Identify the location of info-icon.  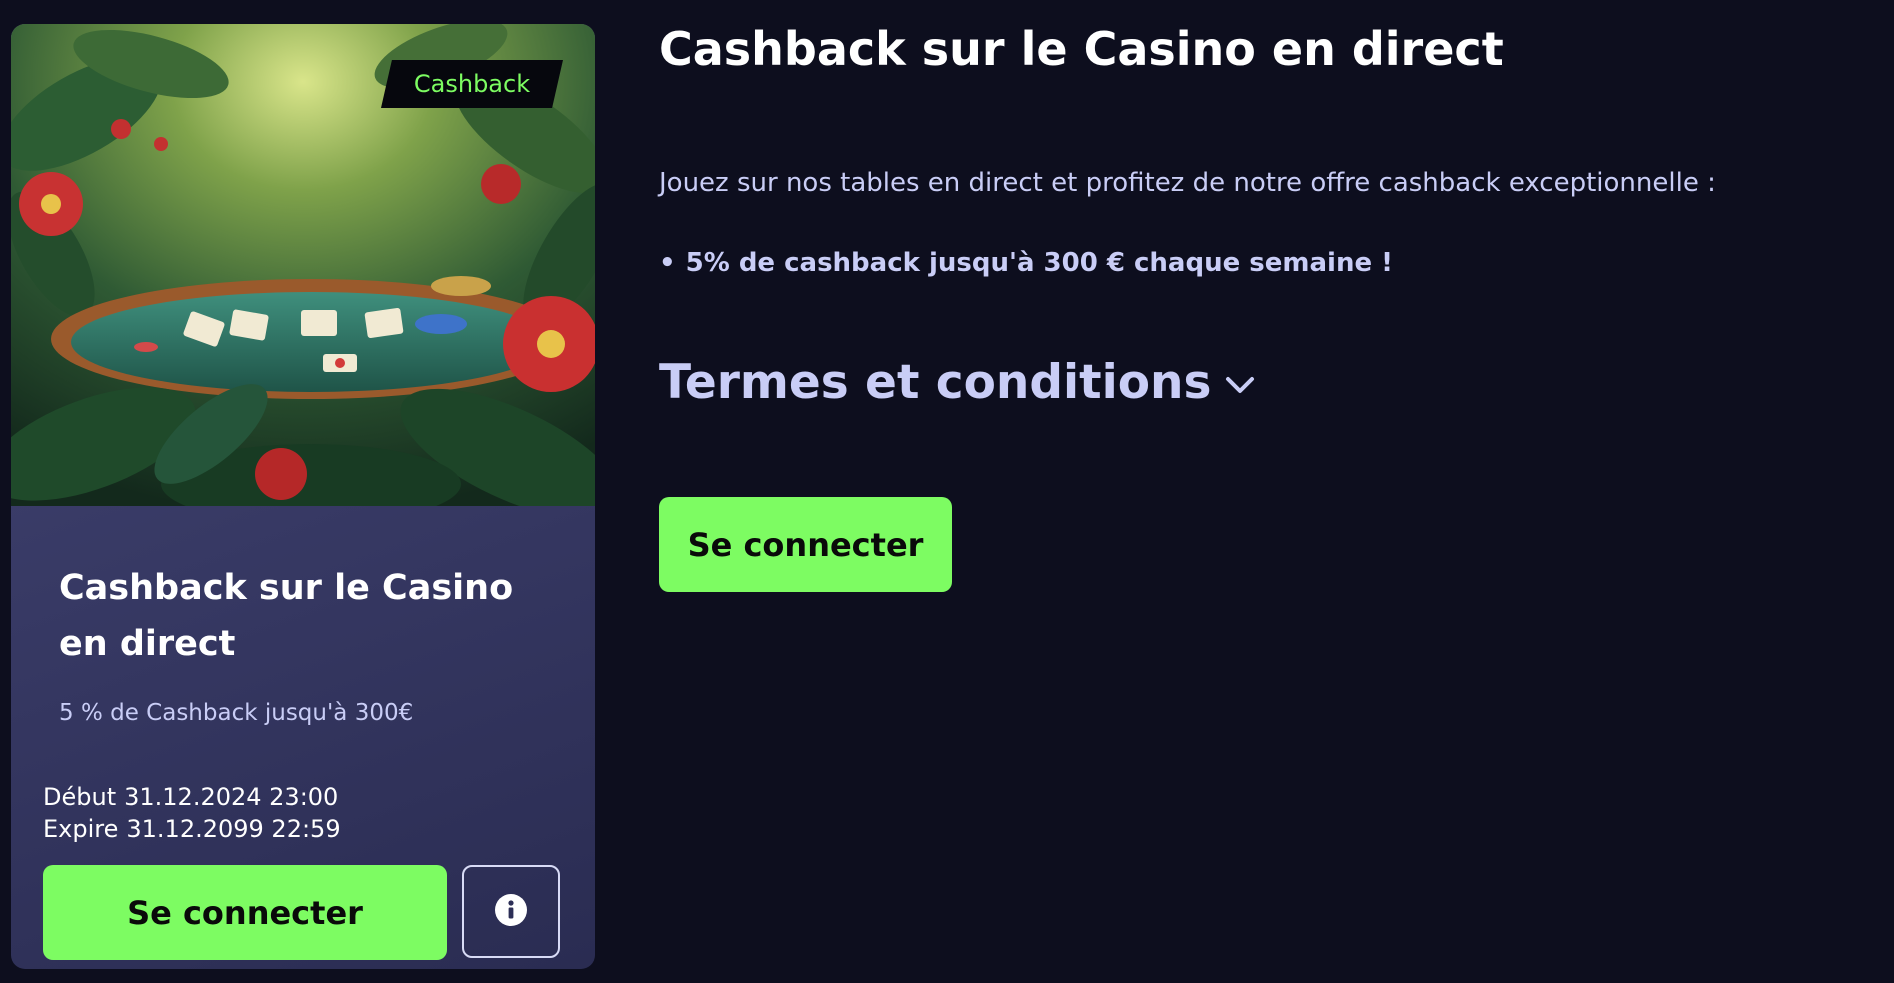
(511, 911).